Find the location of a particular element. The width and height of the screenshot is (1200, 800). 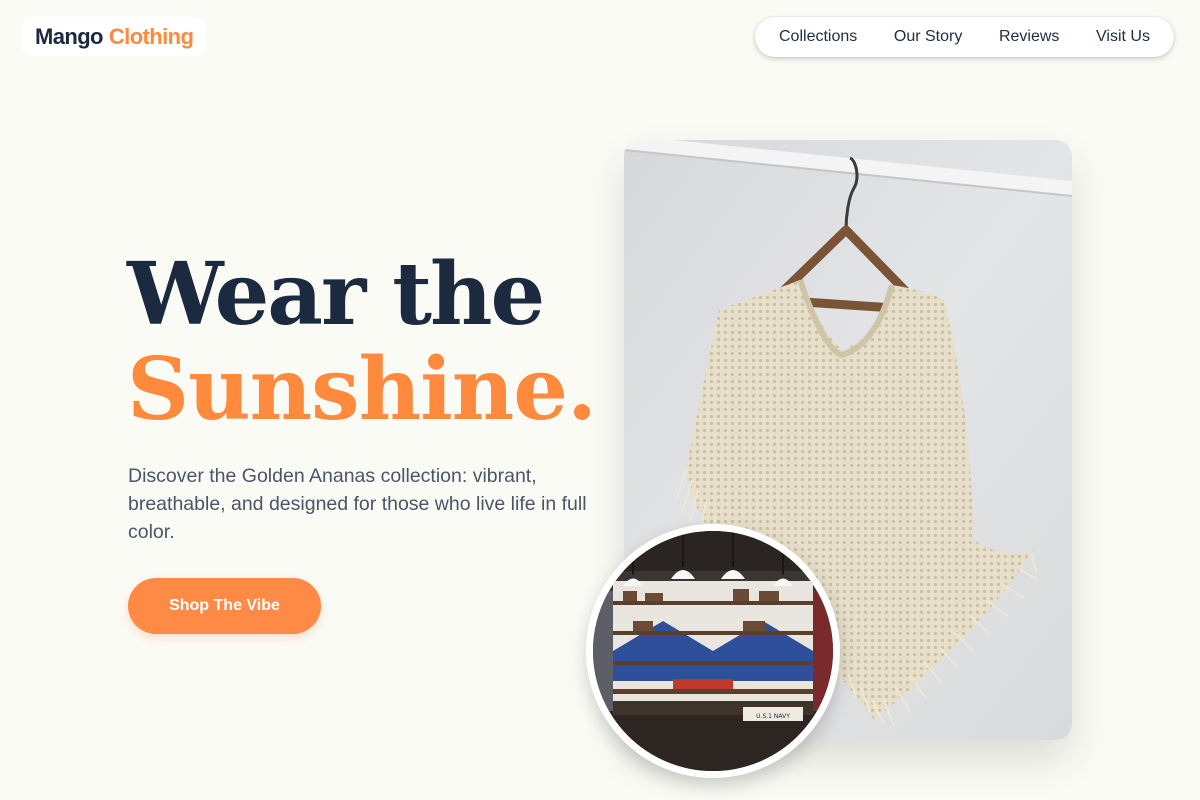

nav-link-visit-us: Visit Us is located at coordinates (1123, 37).